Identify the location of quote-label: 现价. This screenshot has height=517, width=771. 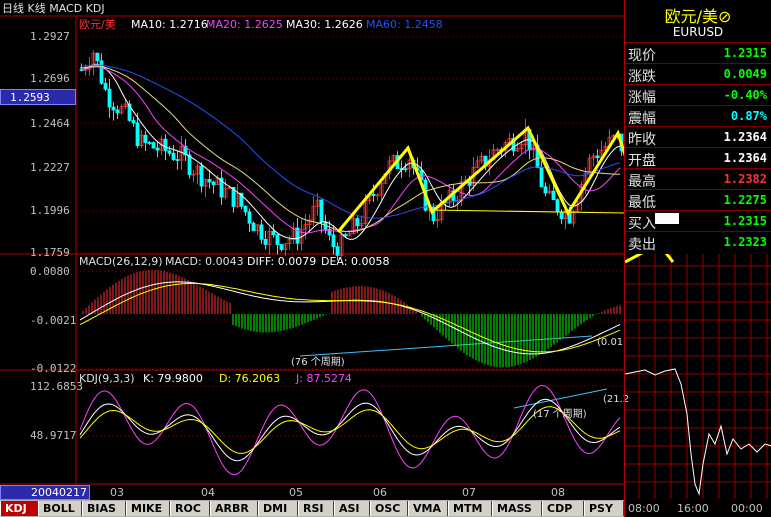
(642, 56).